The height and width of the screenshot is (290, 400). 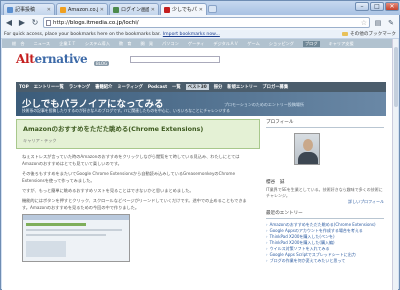 What do you see at coordinates (253, 44) in the screenshot?
I see `topnav-item: ゲーム` at bounding box center [253, 44].